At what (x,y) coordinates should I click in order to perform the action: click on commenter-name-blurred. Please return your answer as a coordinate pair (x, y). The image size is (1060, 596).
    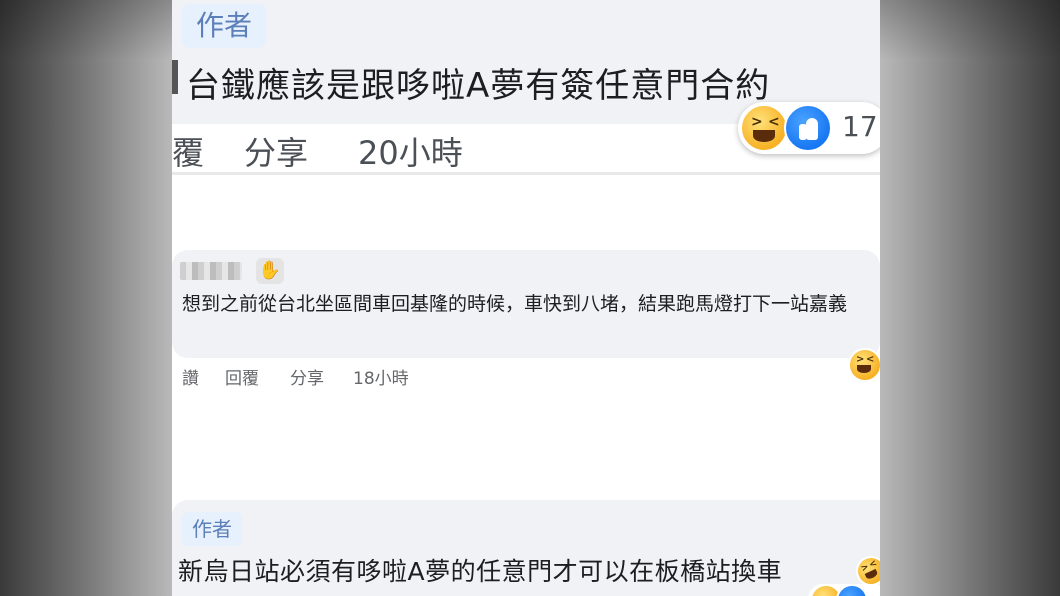
    Looking at the image, I should click on (211, 271).